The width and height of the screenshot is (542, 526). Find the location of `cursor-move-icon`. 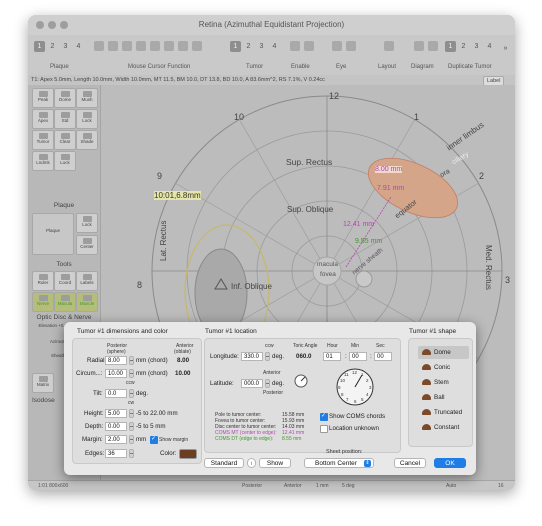

cursor-move-icon is located at coordinates (99, 46).